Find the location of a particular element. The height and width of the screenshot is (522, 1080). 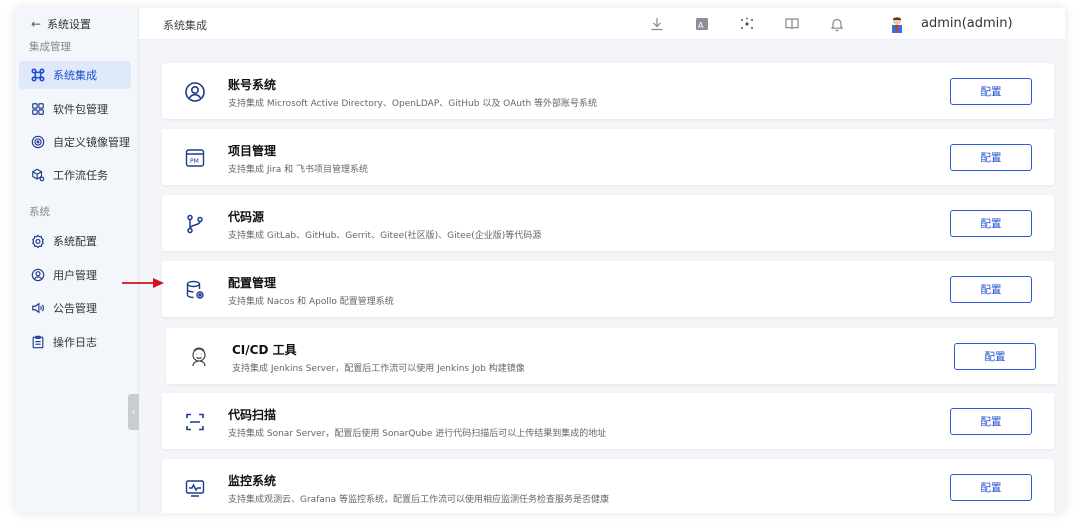

configure-monitoring-button: 配置 is located at coordinates (991, 487).